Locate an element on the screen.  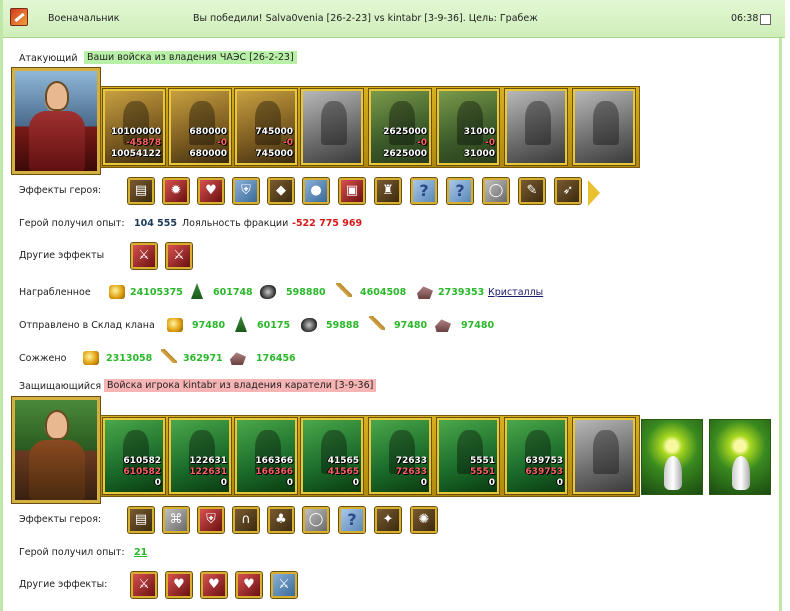
helmet-icon: ⌘ is located at coordinates (176, 520).